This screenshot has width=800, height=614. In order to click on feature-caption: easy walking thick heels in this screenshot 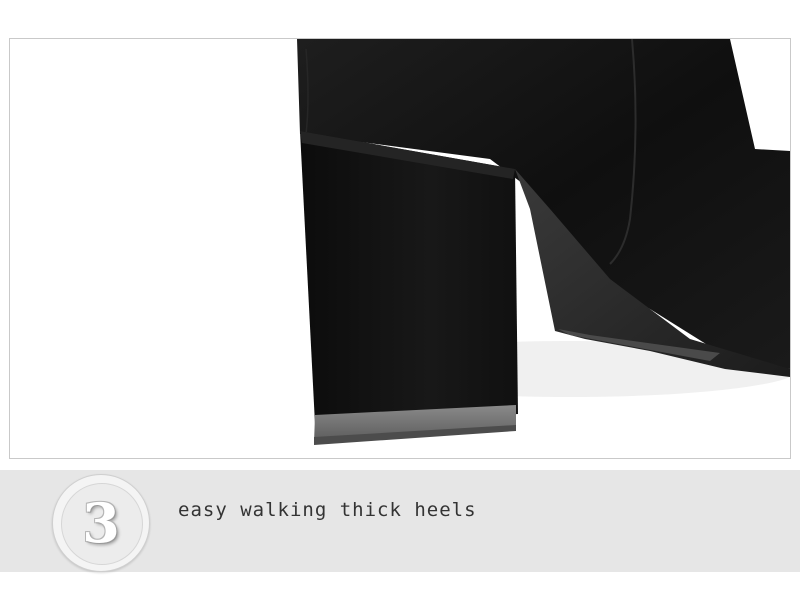, I will do `click(327, 510)`.